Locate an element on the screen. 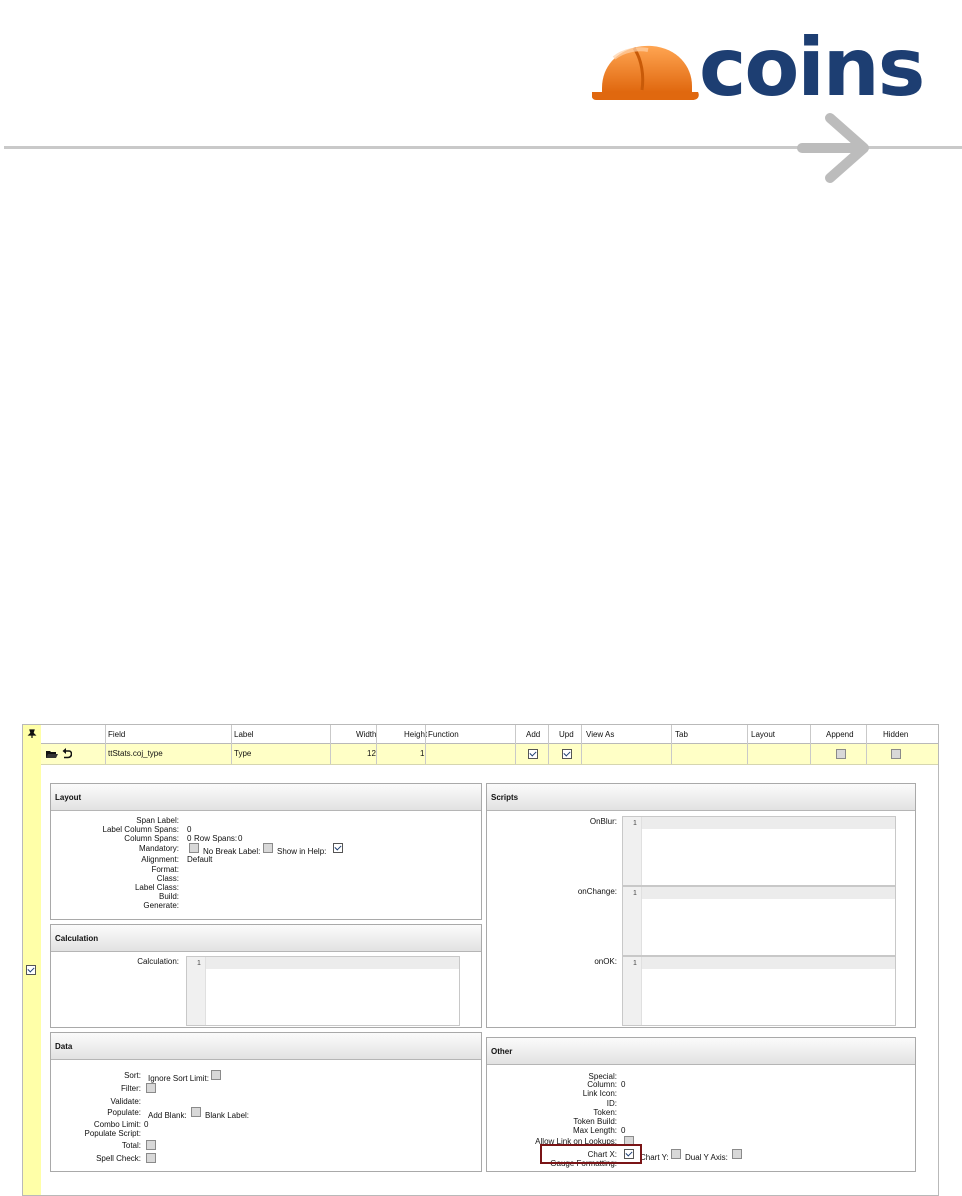  column-spans-value: 0 is located at coordinates (189, 838).